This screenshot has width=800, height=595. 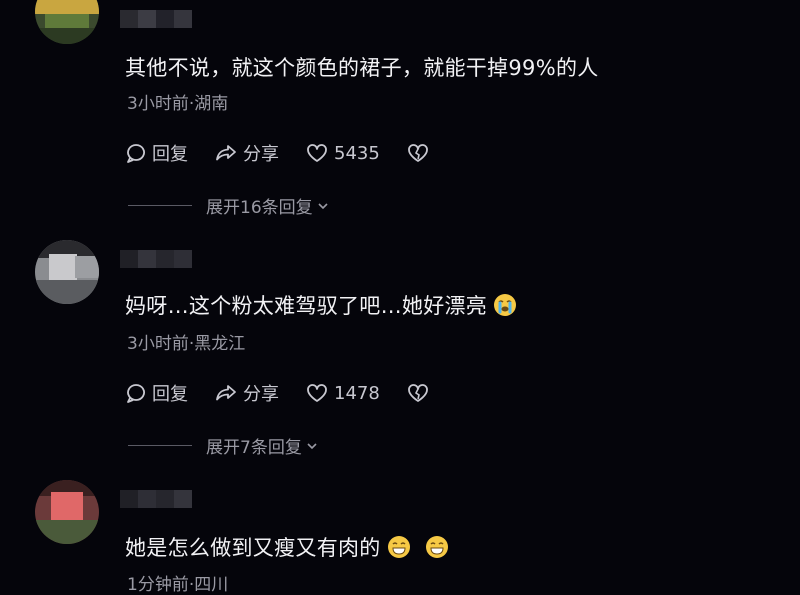 I want to click on comment-actions: 回复 分享 1478, so click(x=293, y=393).